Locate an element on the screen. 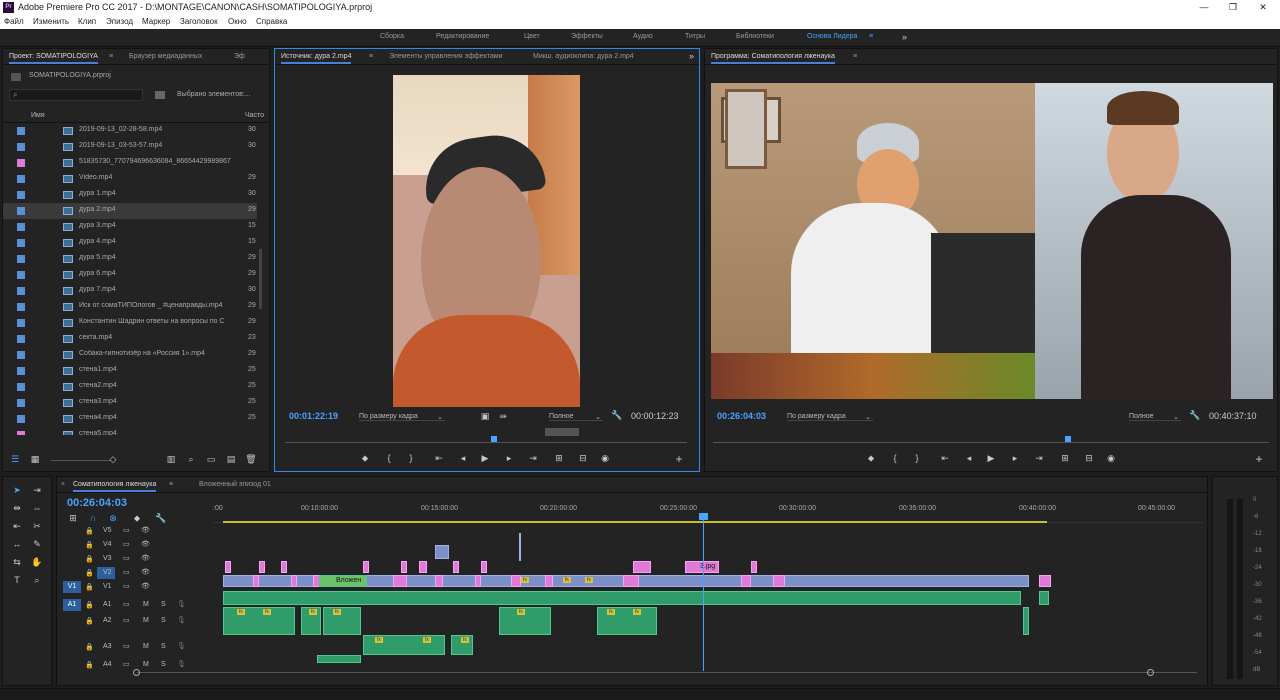 The height and width of the screenshot is (700, 1280). menu-clip: Клип is located at coordinates (87, 21).